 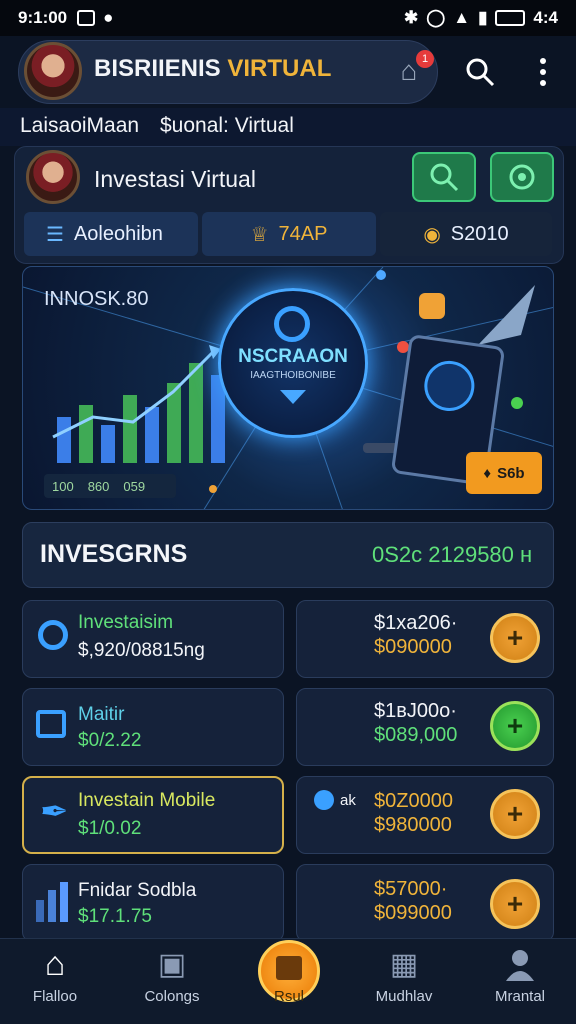 What do you see at coordinates (157, 68) in the screenshot?
I see `app-title-main: BISRIIENIS` at bounding box center [157, 68].